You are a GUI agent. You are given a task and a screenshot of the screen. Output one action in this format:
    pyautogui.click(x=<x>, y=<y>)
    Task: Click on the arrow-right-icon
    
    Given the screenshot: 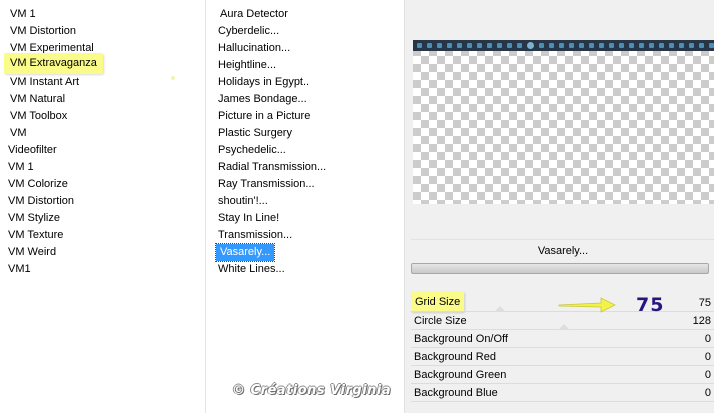 What is the action you would take?
    pyautogui.click(x=587, y=305)
    